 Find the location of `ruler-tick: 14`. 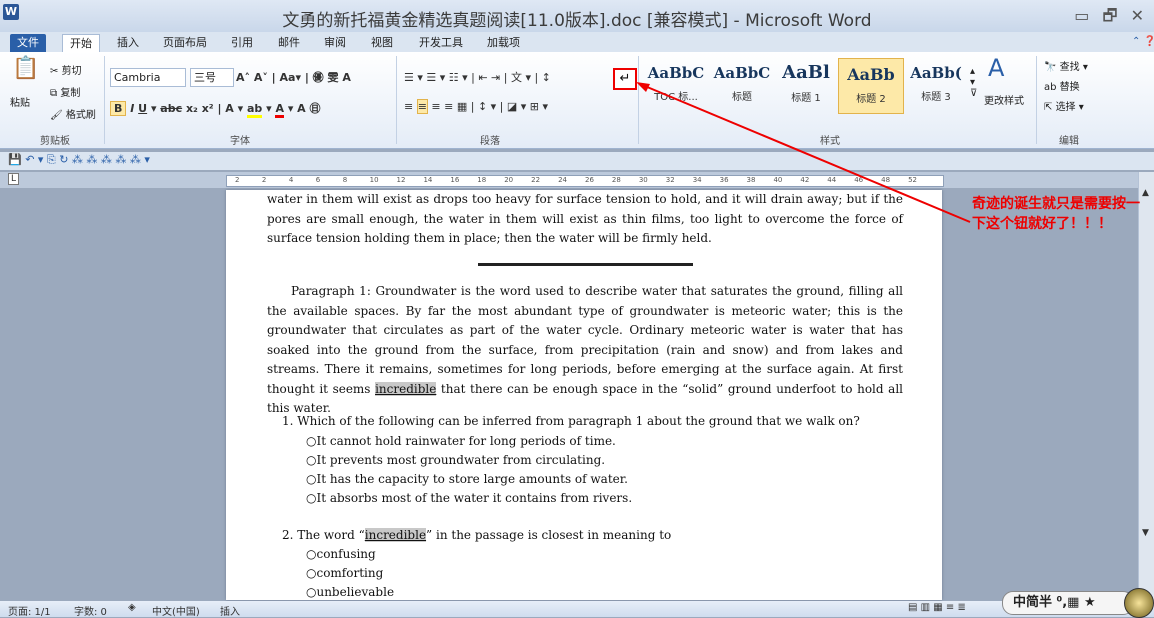

ruler-tick: 14 is located at coordinates (428, 180).